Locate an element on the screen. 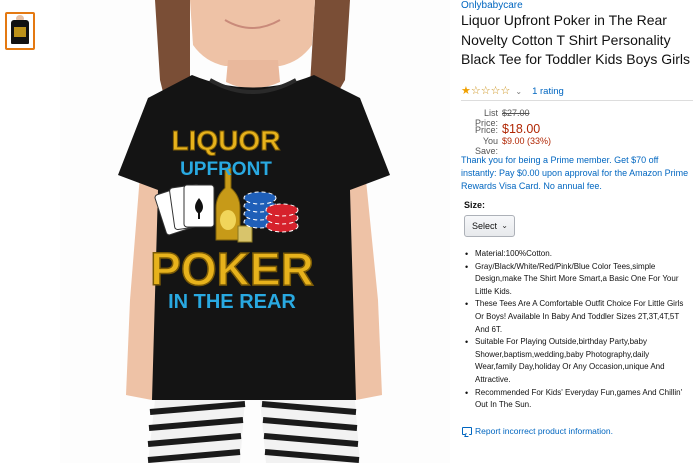  rating-row: ★ ☆ ☆ ☆ ☆ ⌄ 1 rating is located at coordinates (512, 91).